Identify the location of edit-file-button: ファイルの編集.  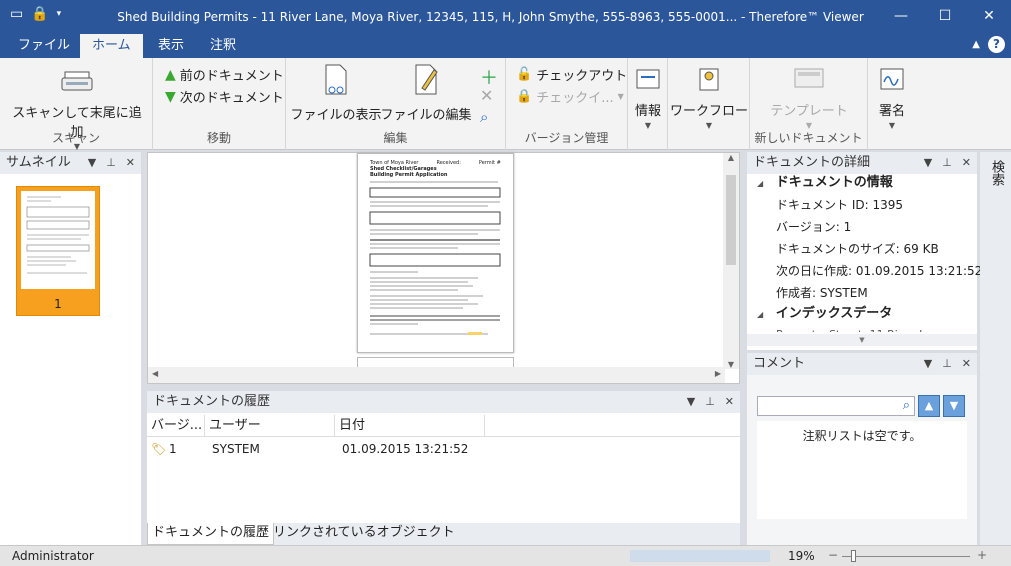
(426, 93).